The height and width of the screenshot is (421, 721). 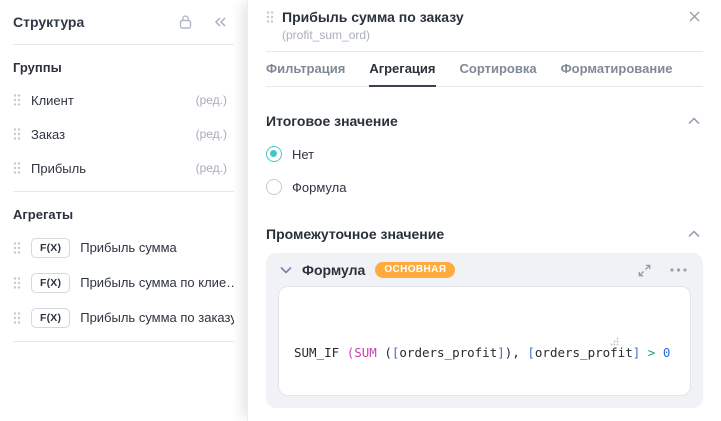 What do you see at coordinates (498, 69) in the screenshot?
I see `tab-sorting: Сортировка` at bounding box center [498, 69].